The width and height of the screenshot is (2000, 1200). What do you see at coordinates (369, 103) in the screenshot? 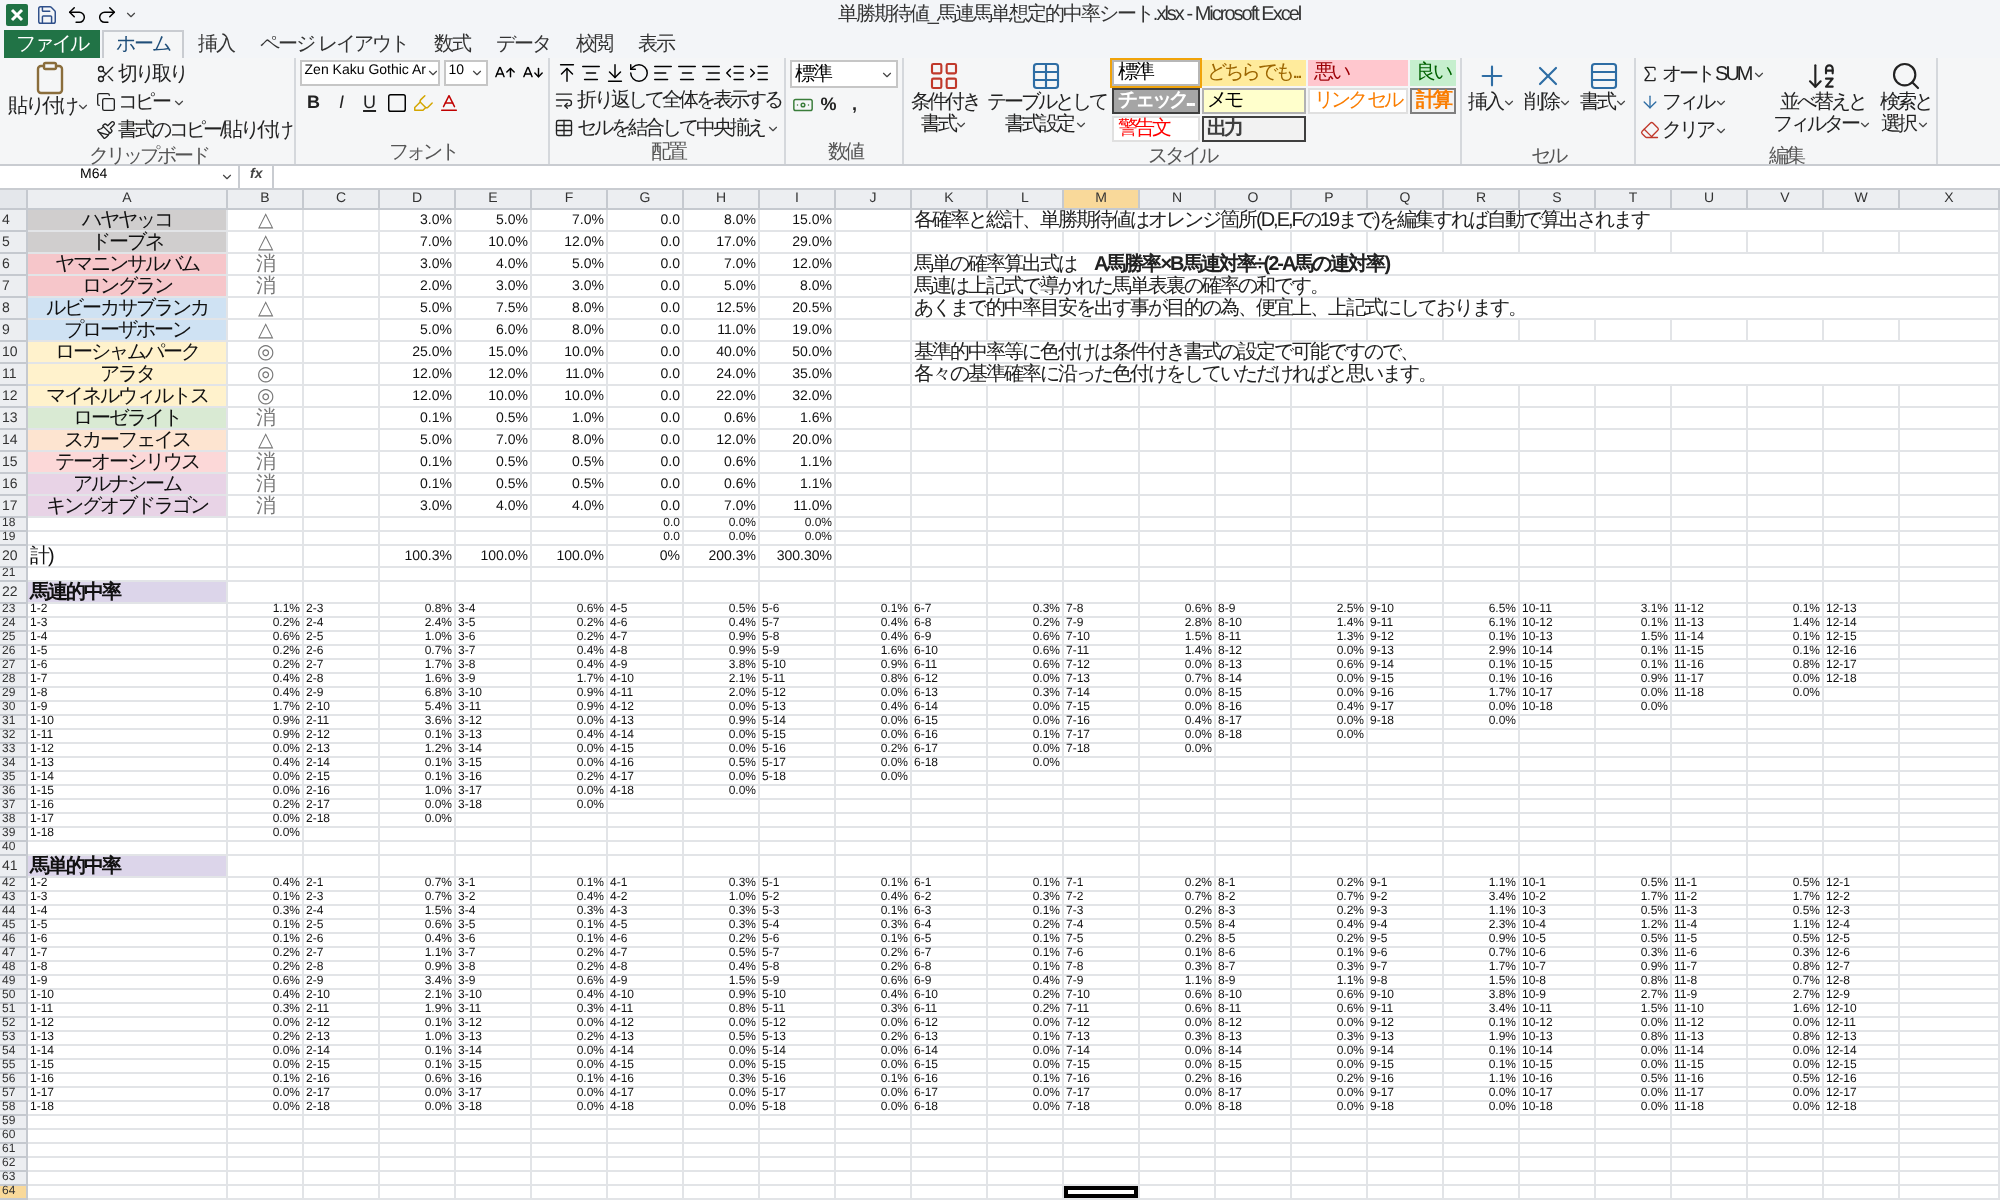
I see `font-style-button: U` at bounding box center [369, 103].